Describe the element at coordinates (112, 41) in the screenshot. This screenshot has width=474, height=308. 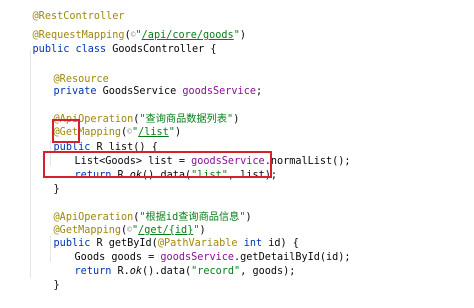
I see `code-line-3: public class GoodsController {` at that location.